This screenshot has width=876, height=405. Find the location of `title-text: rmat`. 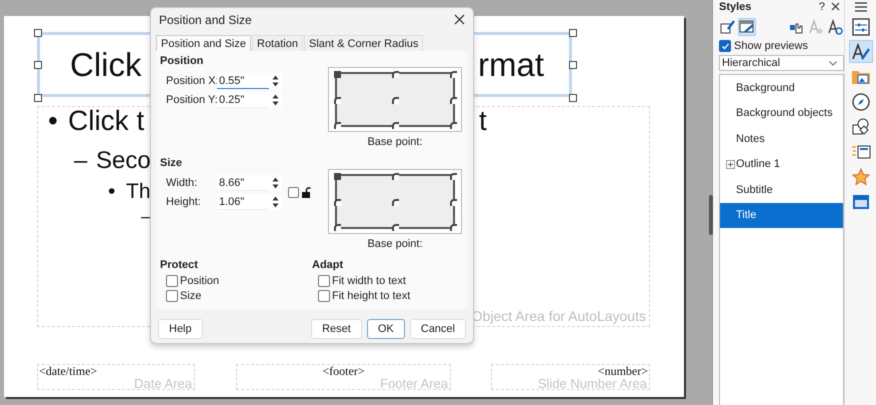

title-text: rmat is located at coordinates (511, 64).